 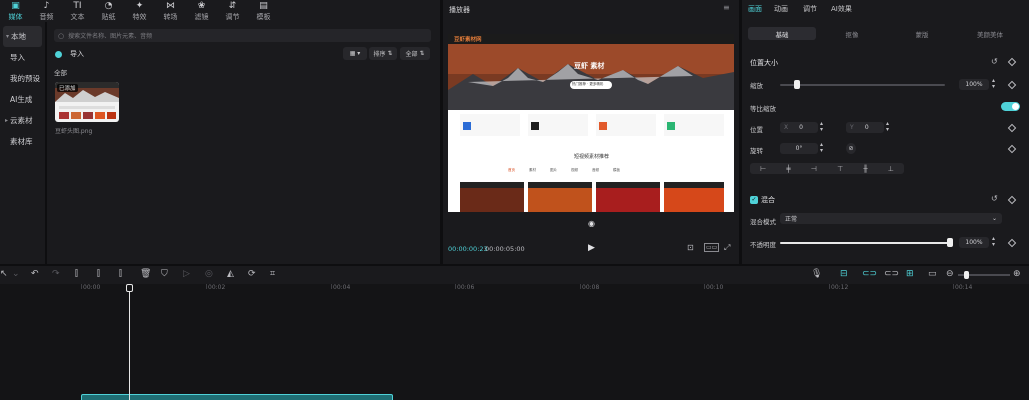 What do you see at coordinates (120, 274) in the screenshot?
I see `split-right-icon: ⫿` at bounding box center [120, 274].